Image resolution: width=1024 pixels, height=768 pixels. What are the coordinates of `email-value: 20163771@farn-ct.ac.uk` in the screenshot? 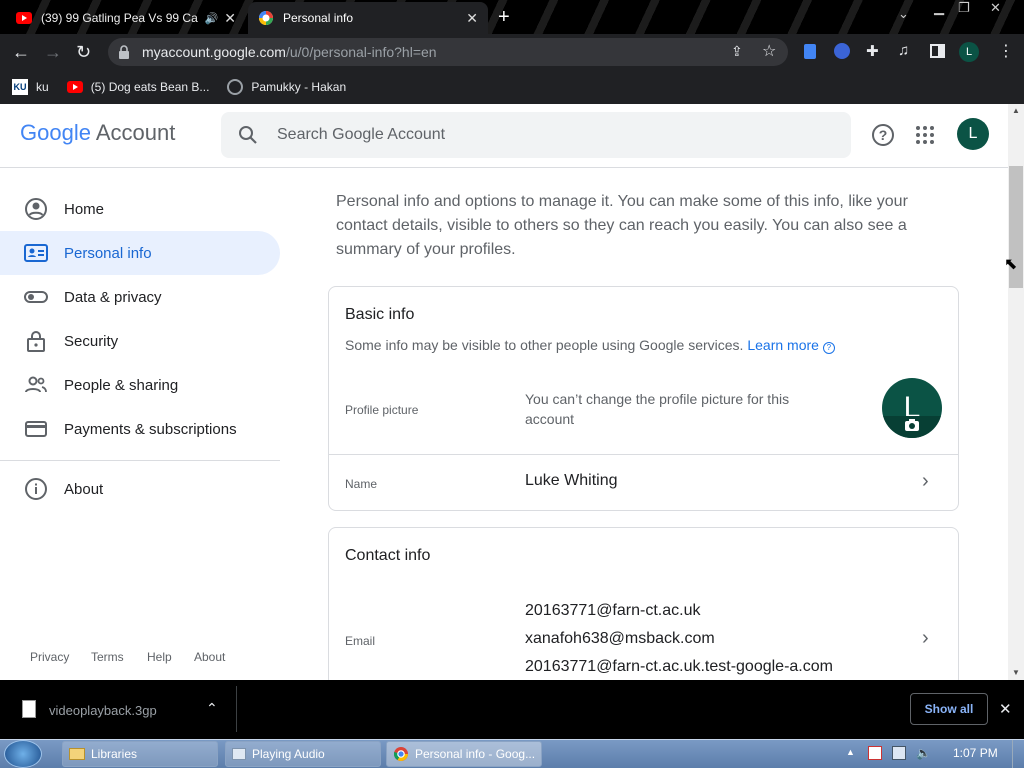 It's located at (613, 610).